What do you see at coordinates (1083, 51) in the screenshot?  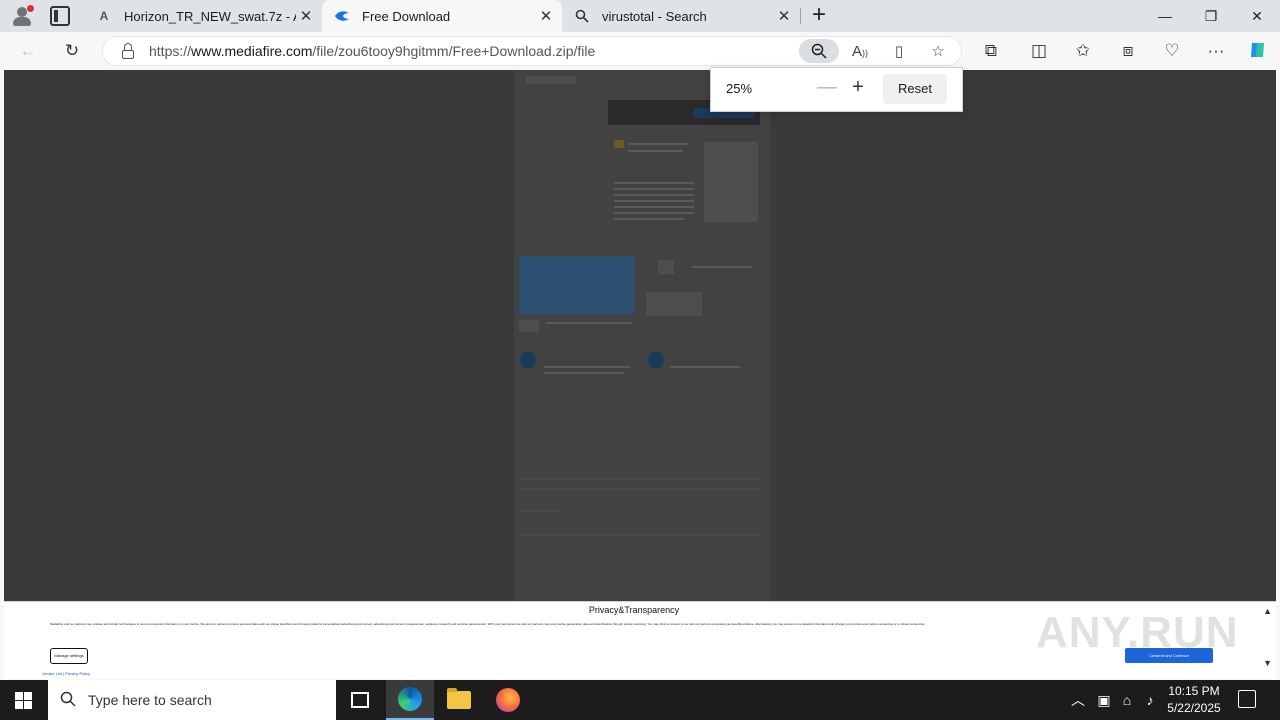 I see `favorites-icon: ✩` at bounding box center [1083, 51].